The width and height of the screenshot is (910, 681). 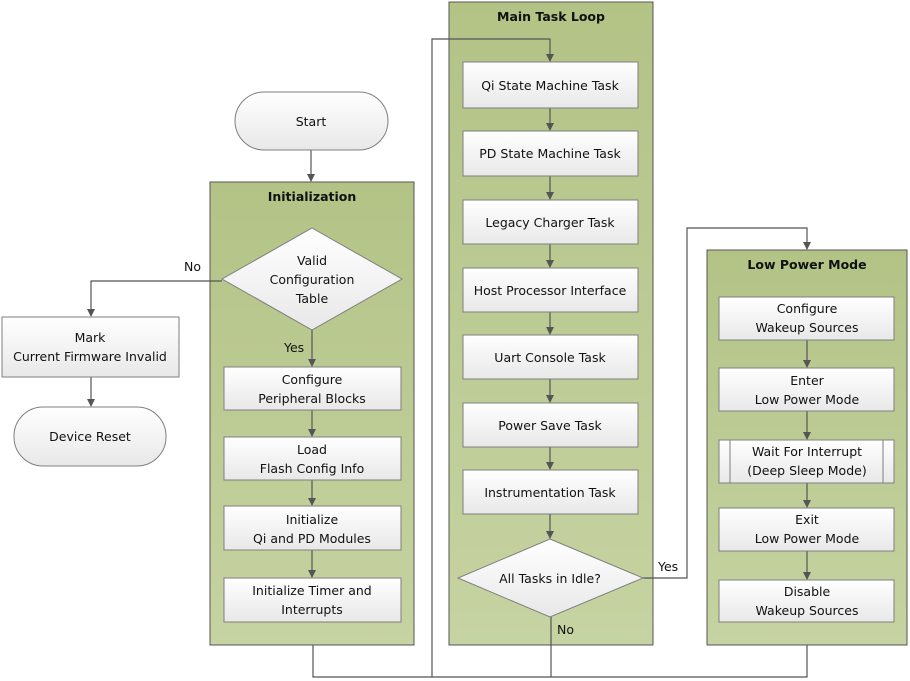 I want to click on start-label: Start, so click(x=311, y=121).